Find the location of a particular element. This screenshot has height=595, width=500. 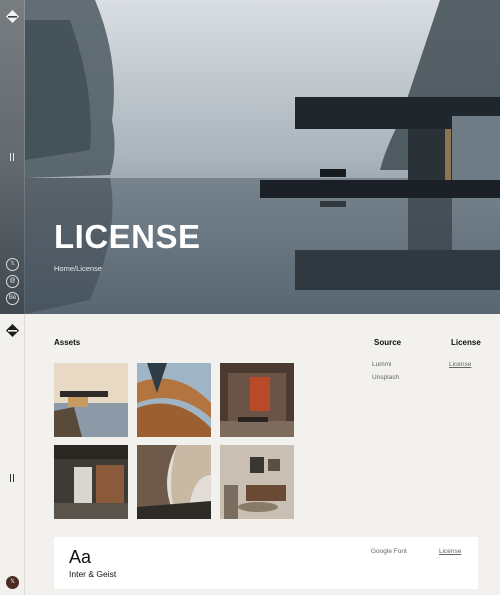

sticky-sidebar: 𝕏 is located at coordinates (12, 454).